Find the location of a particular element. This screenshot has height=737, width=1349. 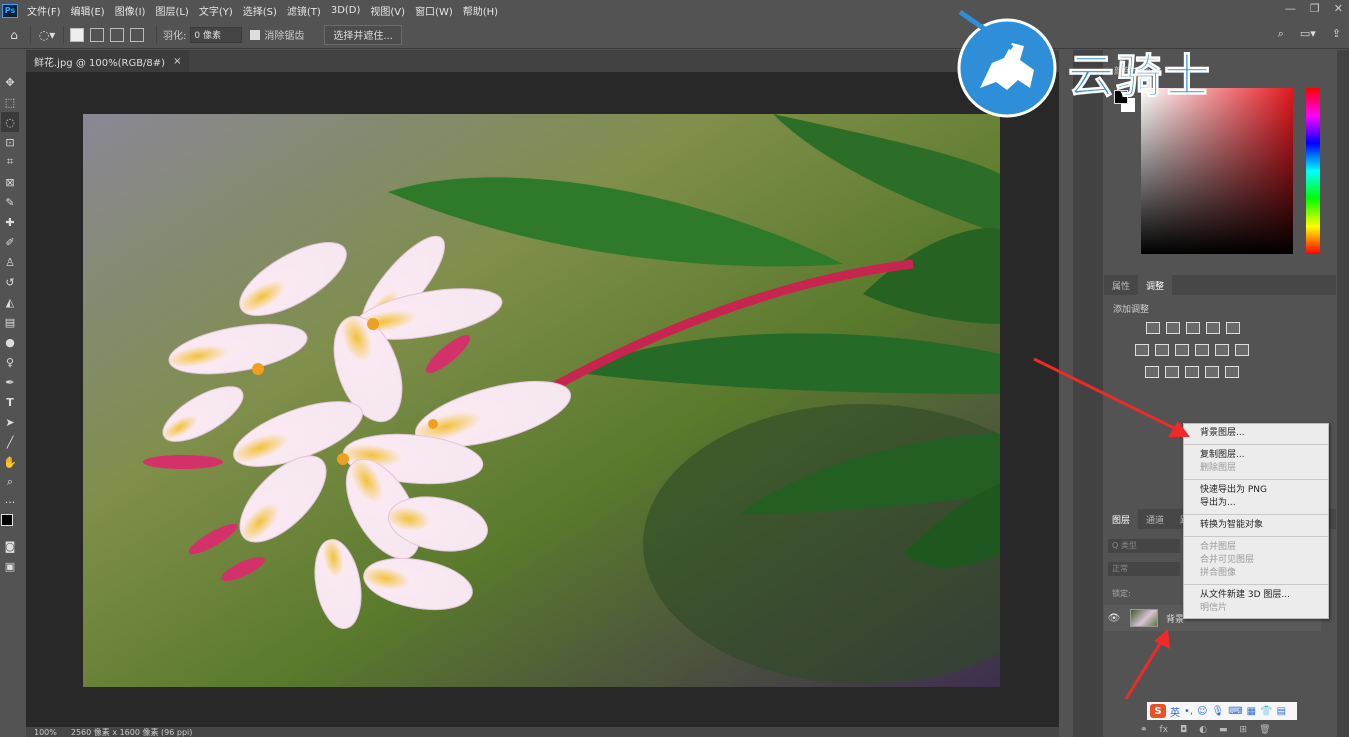

zoom-tool-icon: ⌕ is located at coordinates (10, 482).